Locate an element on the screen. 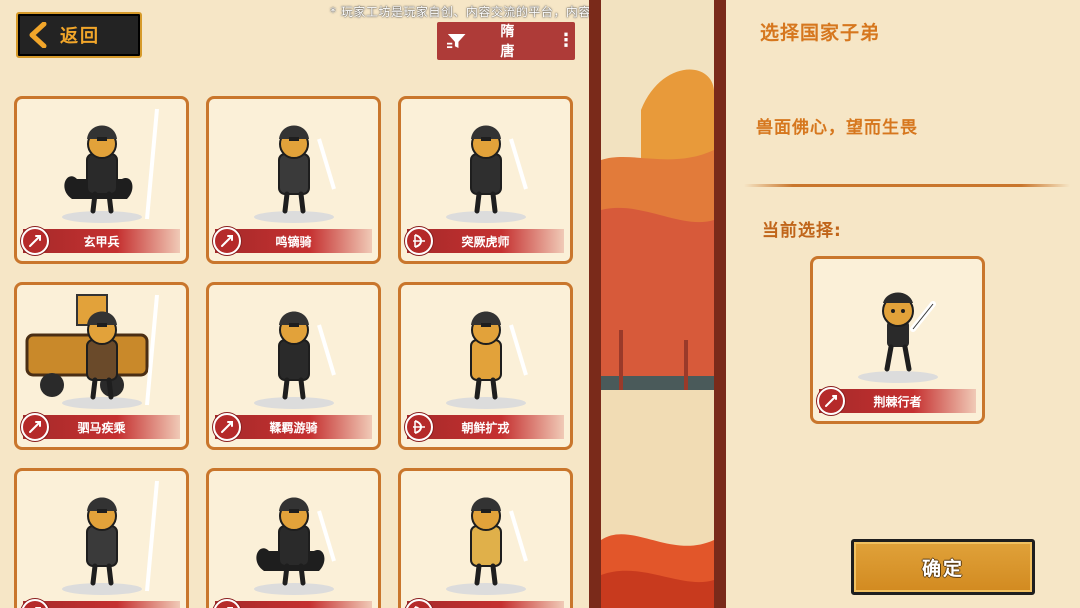 The image size is (1080, 608). unit-card: 鞣羁游骑 is located at coordinates (293, 366).